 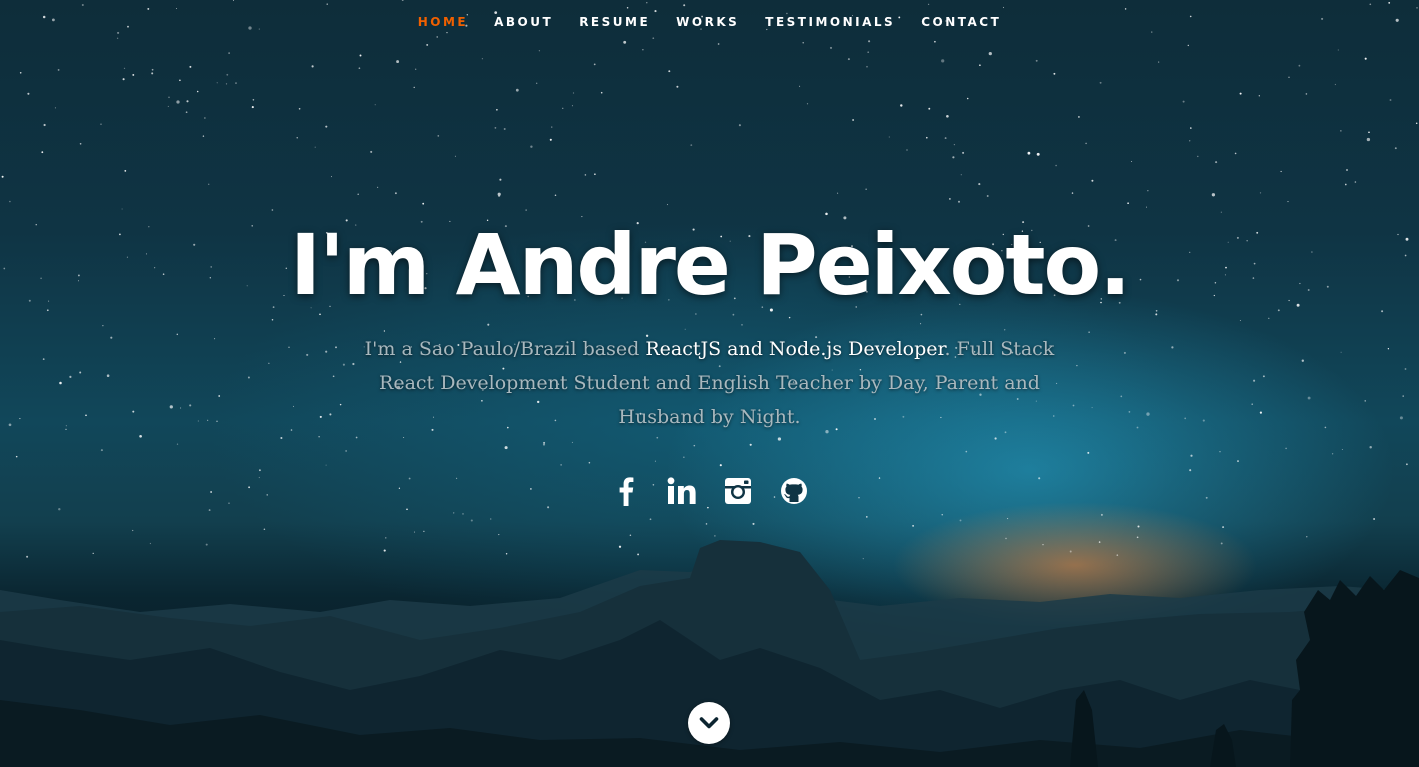 I want to click on facebook-icon, so click(x=626, y=491).